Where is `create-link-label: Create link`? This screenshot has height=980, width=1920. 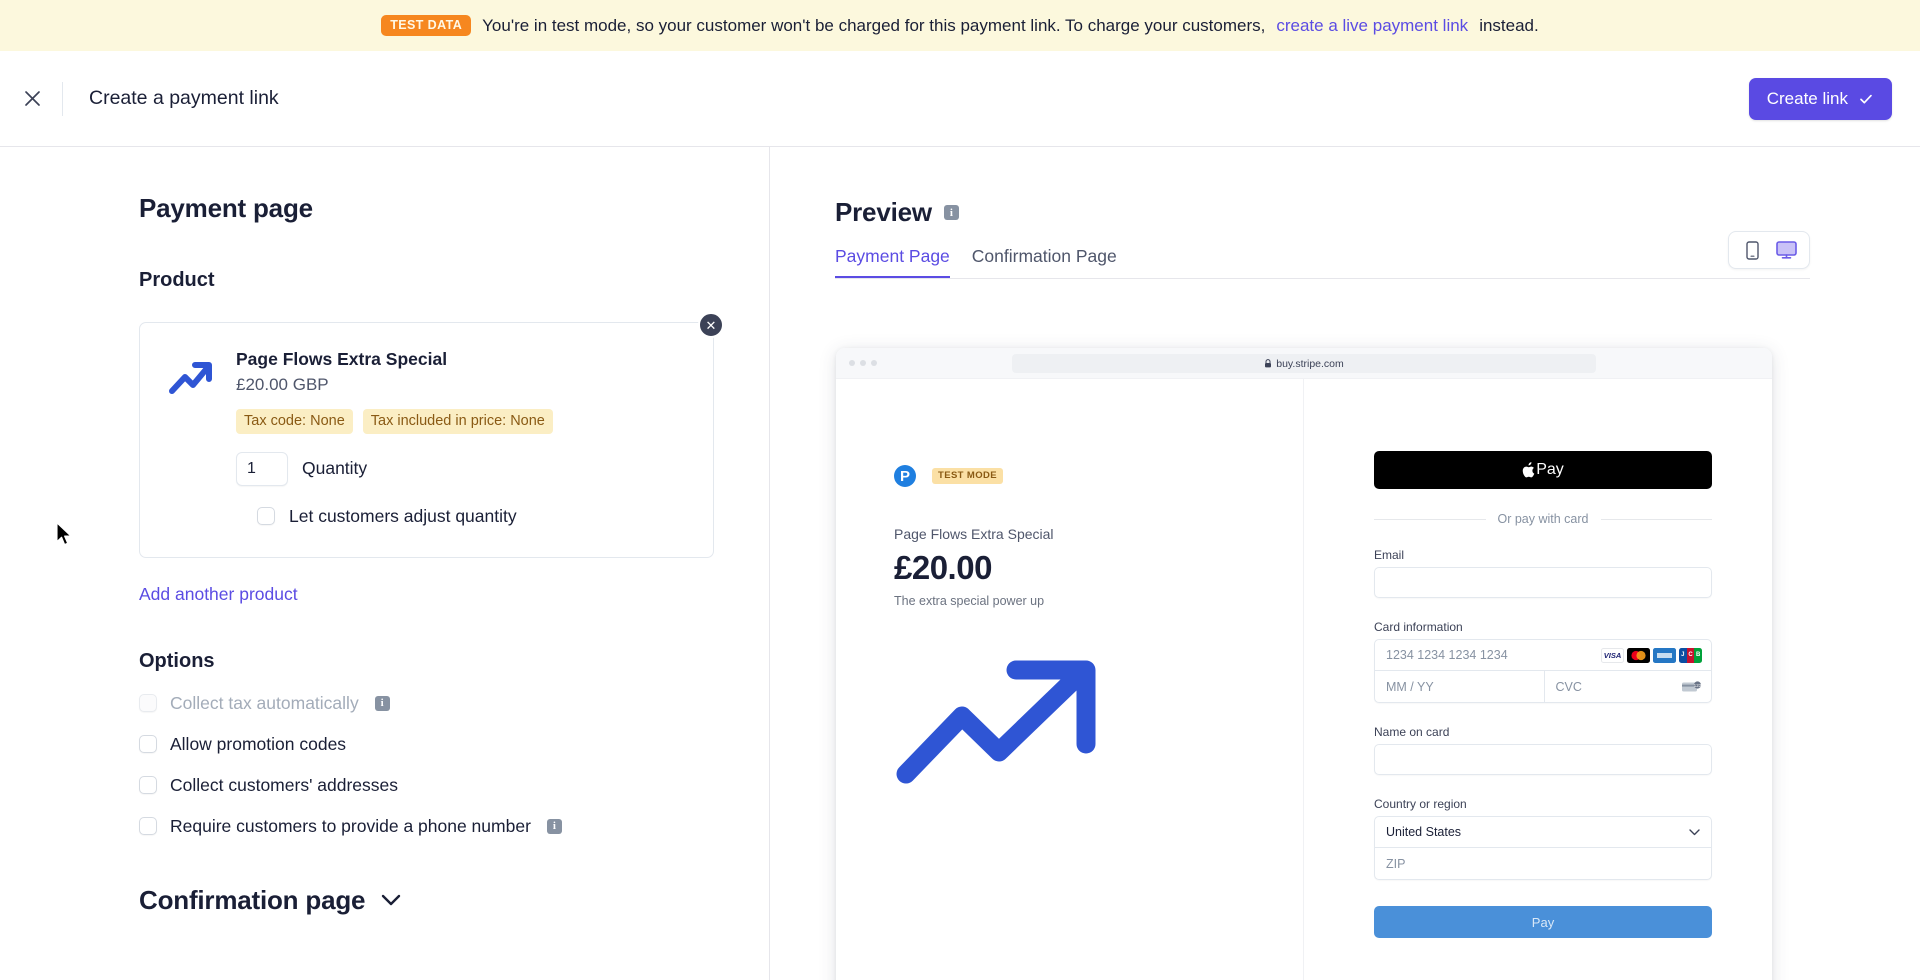 create-link-label: Create link is located at coordinates (1807, 98).